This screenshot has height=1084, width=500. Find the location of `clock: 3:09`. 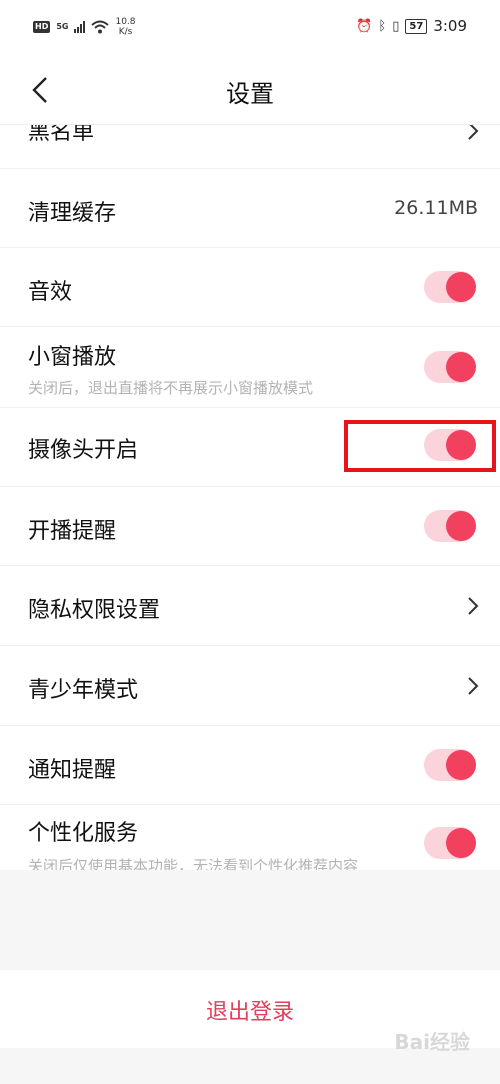

clock: 3:09 is located at coordinates (450, 26).